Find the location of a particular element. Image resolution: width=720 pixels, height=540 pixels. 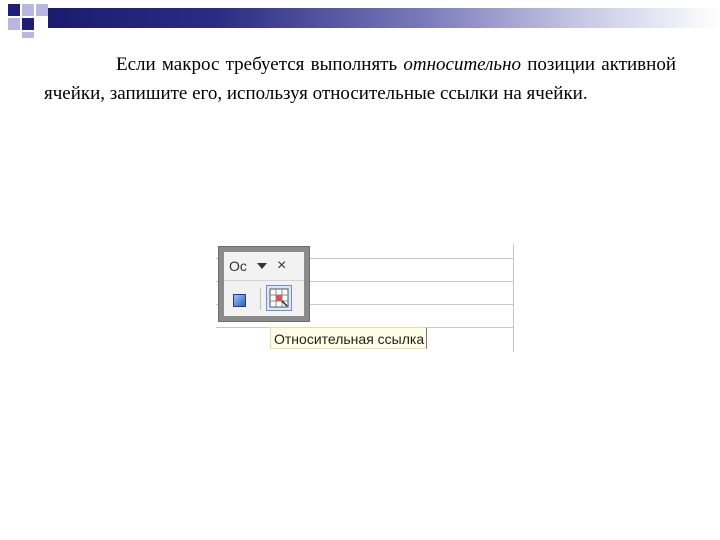

chevron-down-icon is located at coordinates (262, 266).